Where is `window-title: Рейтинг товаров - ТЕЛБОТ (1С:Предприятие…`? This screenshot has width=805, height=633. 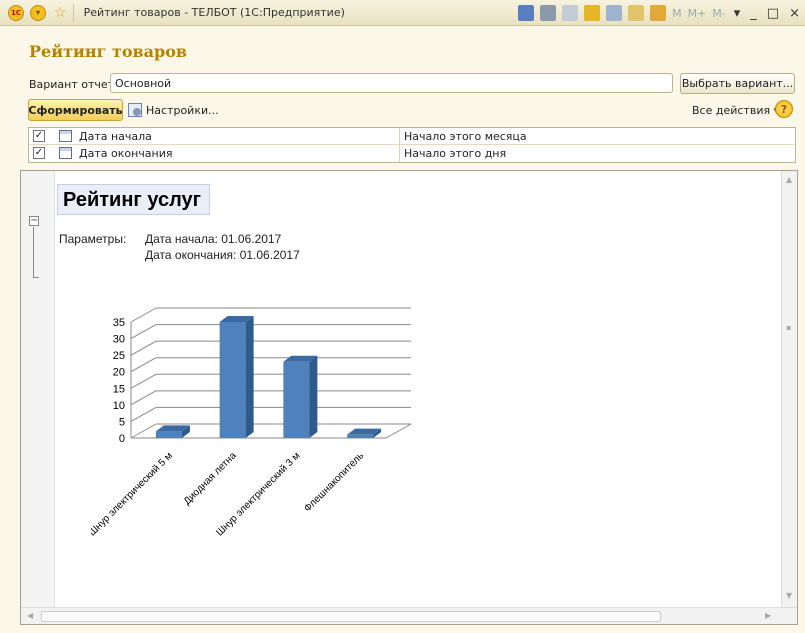
window-title: Рейтинг товаров - ТЕЛБОТ (1С:Предприятие… is located at coordinates (214, 12).